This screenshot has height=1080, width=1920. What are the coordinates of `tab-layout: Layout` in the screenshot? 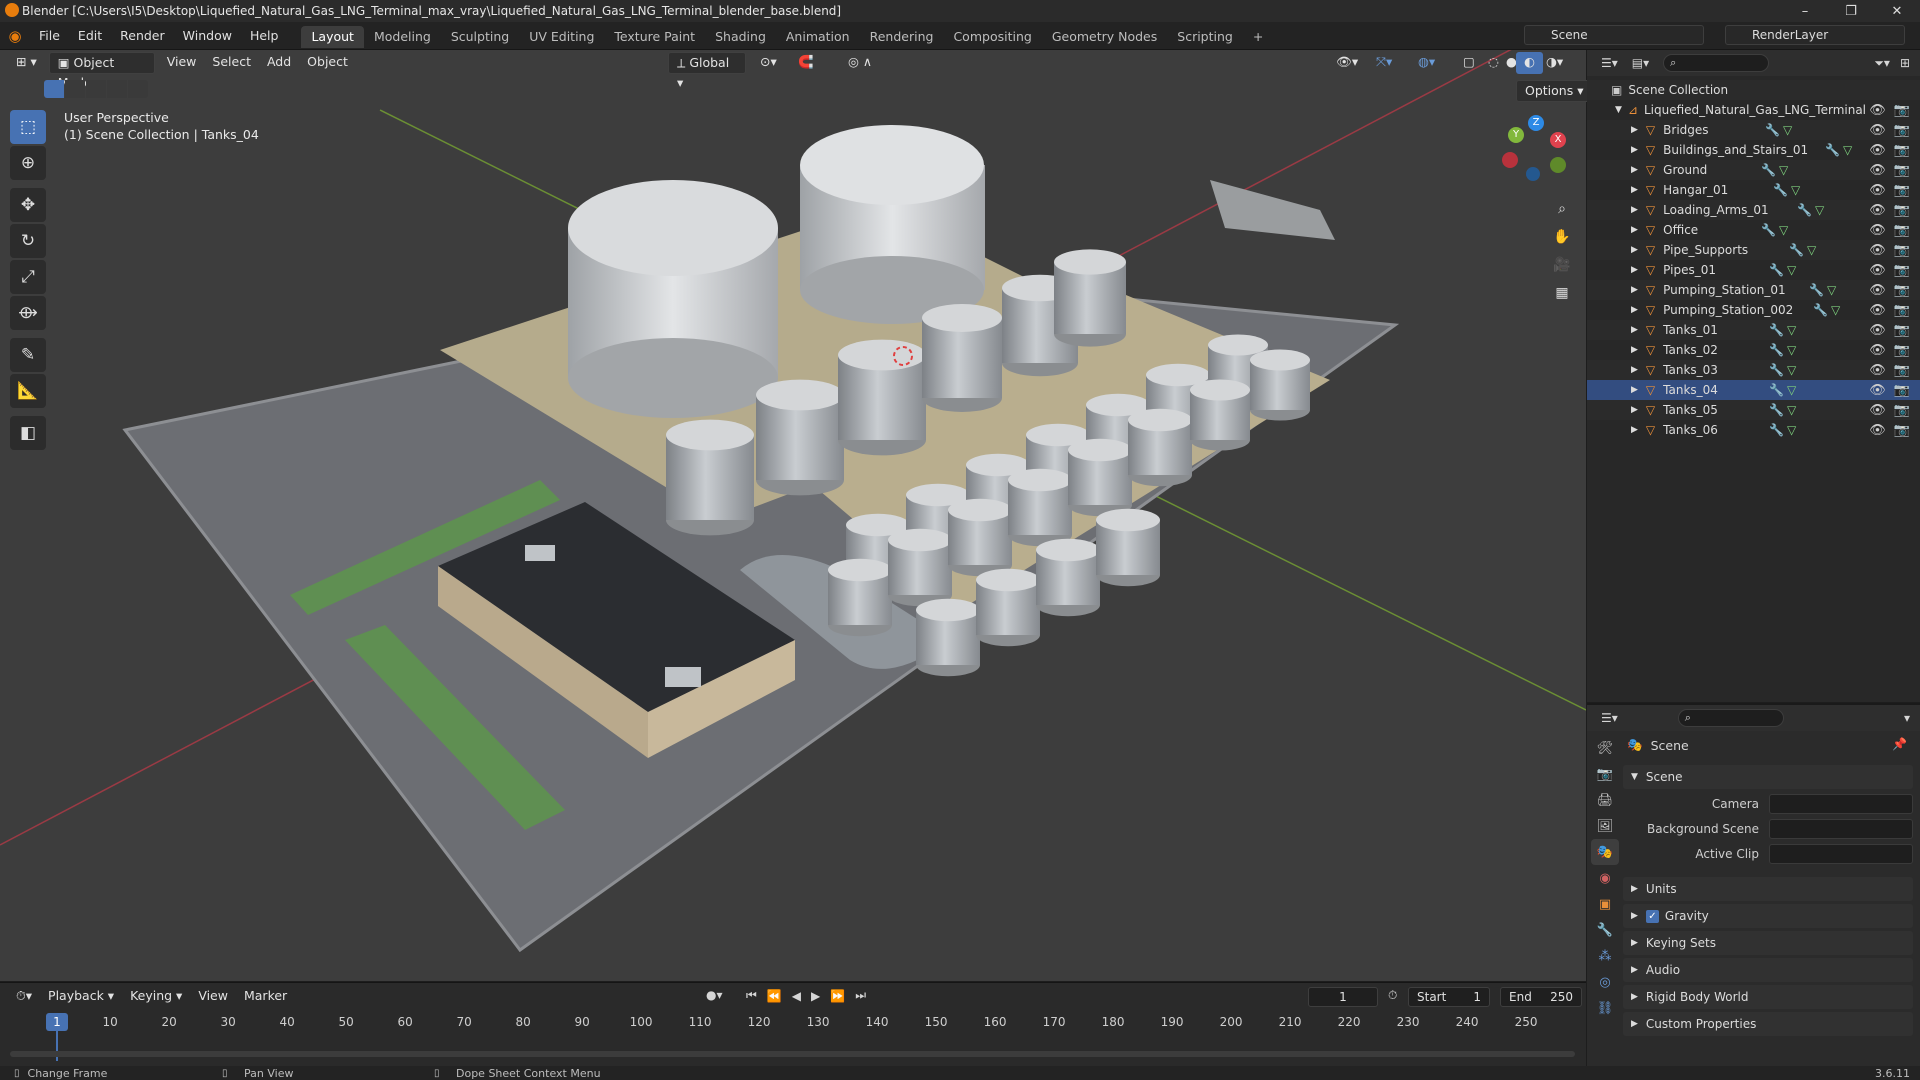 It's located at (332, 37).